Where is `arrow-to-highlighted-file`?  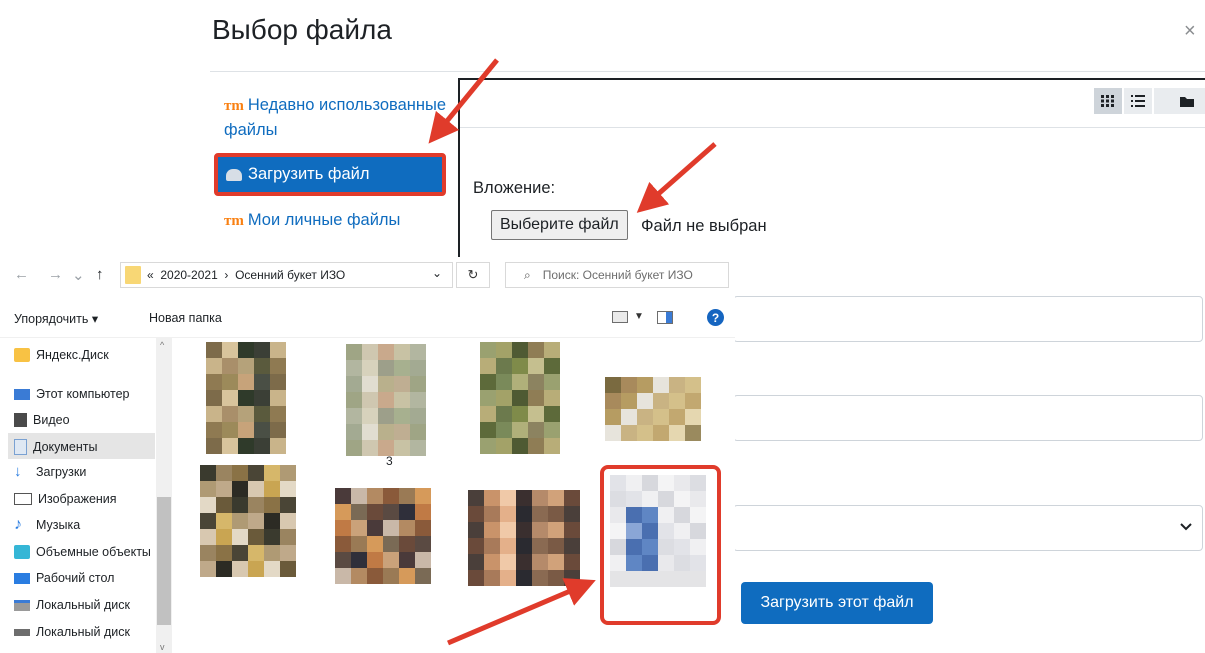 arrow-to-highlighted-file is located at coordinates (521, 612).